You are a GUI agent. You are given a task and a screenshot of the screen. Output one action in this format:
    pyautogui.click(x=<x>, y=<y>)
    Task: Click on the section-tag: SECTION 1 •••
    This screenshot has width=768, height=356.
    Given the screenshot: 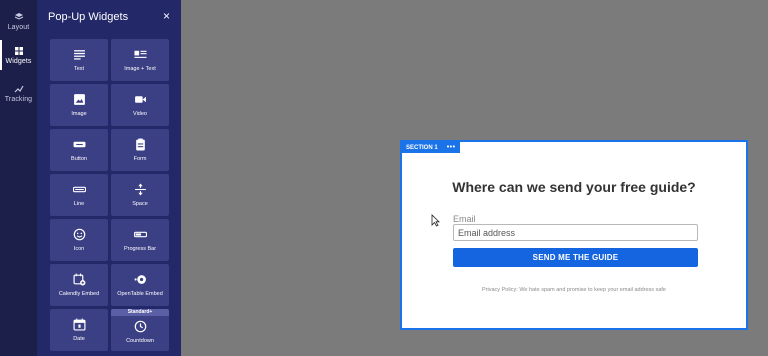 What is the action you would take?
    pyautogui.click(x=431, y=147)
    